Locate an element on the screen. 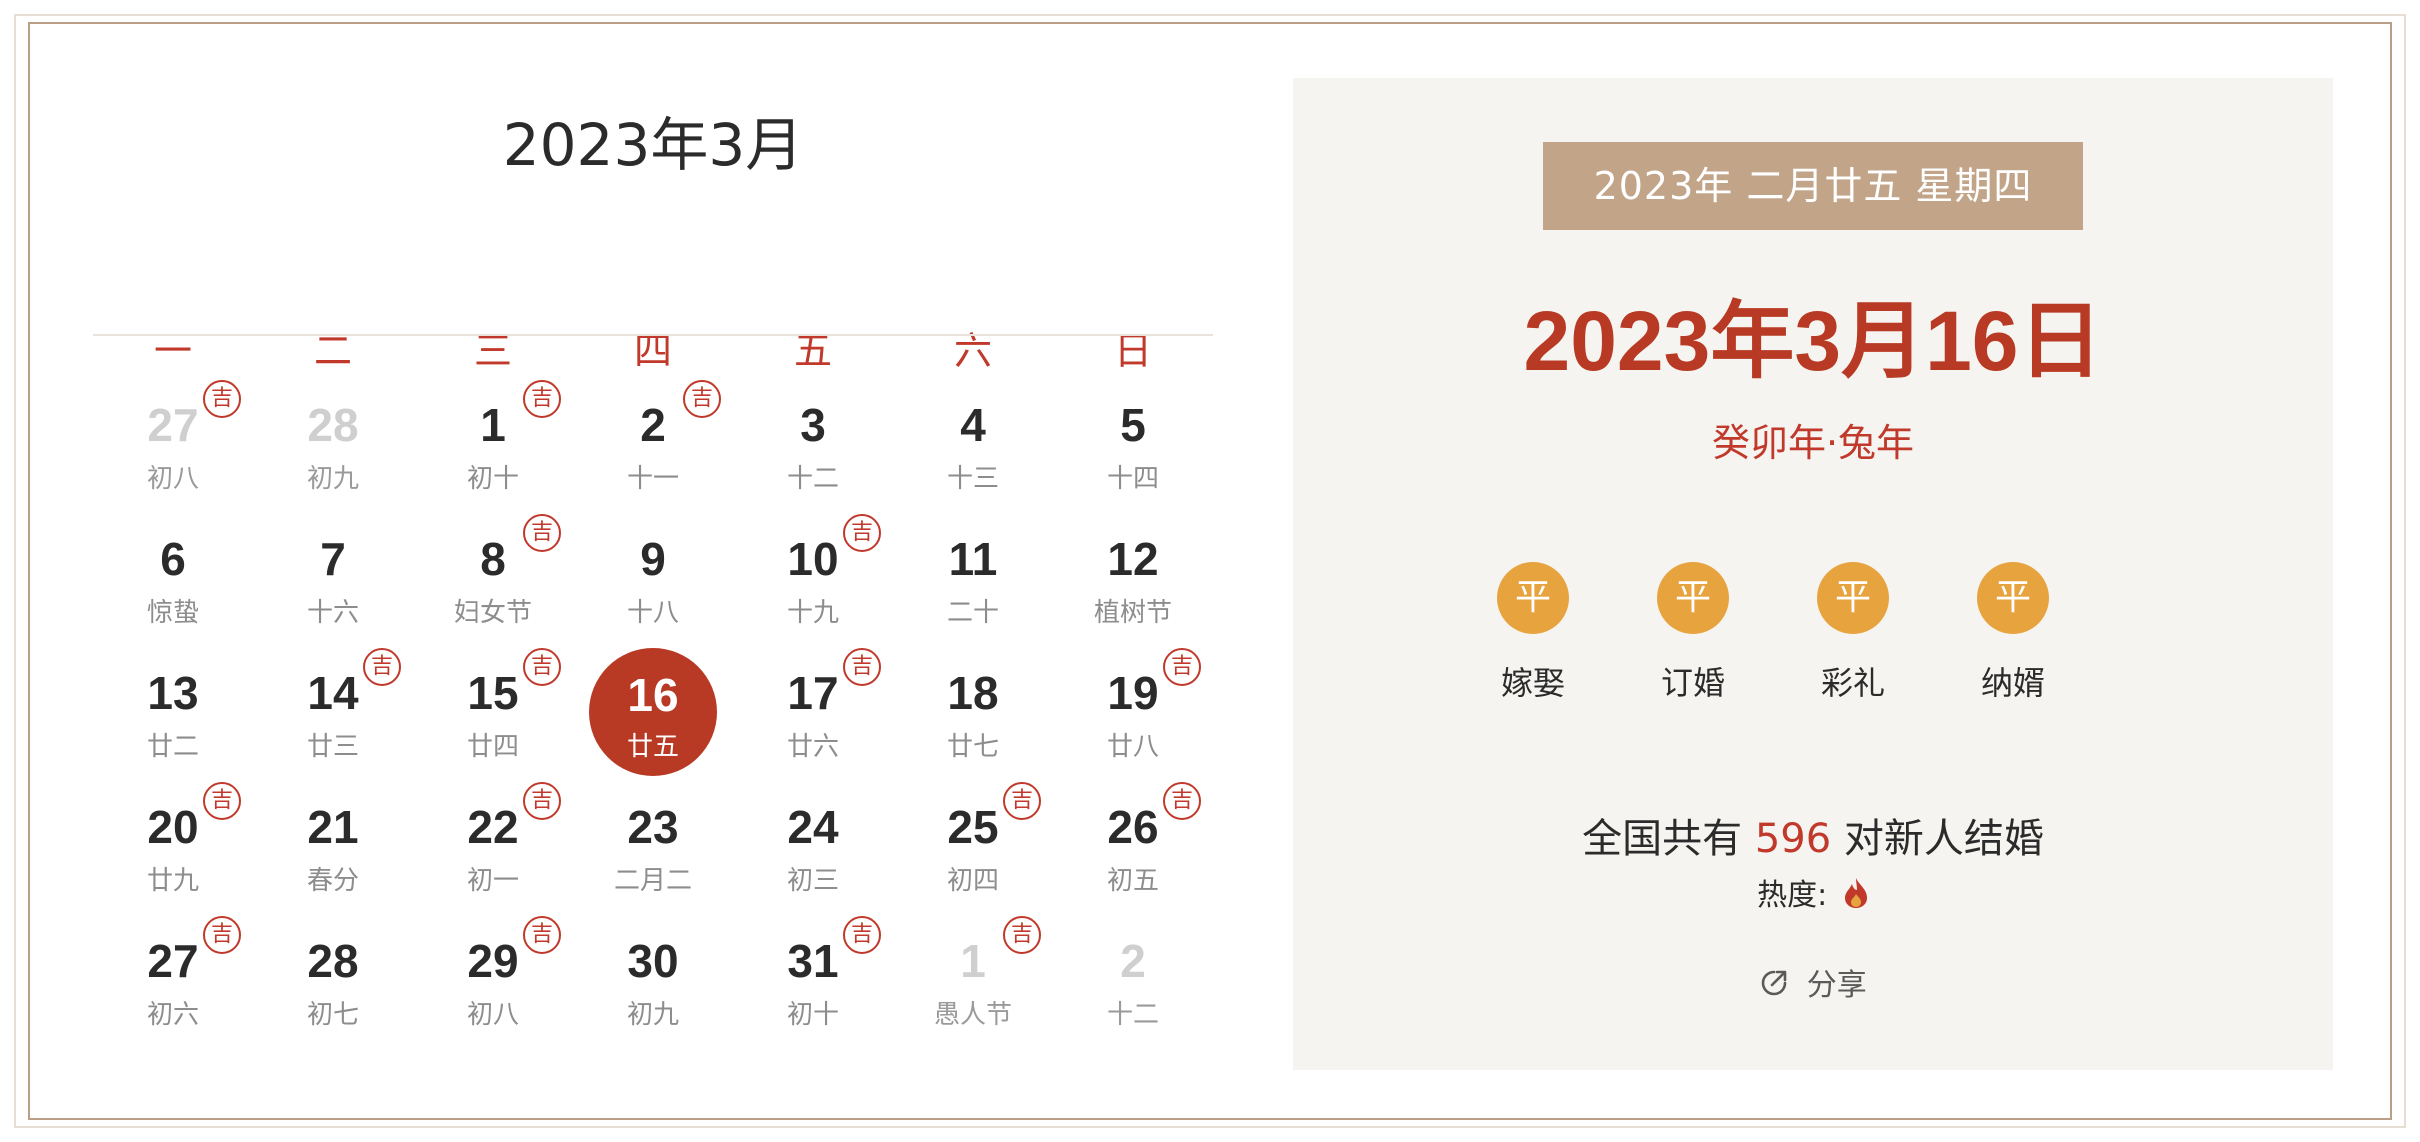 The image size is (2420, 1142). day-cell-selected: 16 廿五 is located at coordinates (653, 712).